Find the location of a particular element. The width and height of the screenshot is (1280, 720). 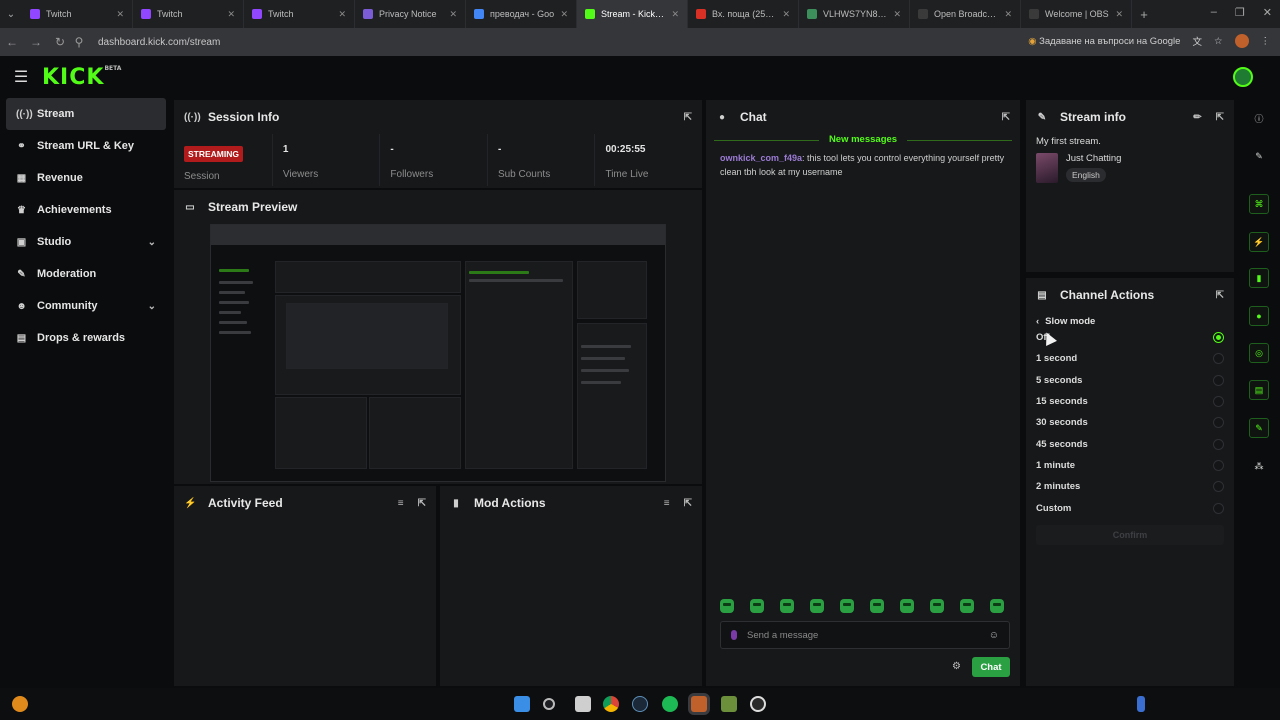

sidebar-item-drops-rewards: ▤ Drops & rewards is located at coordinates (86, 338).